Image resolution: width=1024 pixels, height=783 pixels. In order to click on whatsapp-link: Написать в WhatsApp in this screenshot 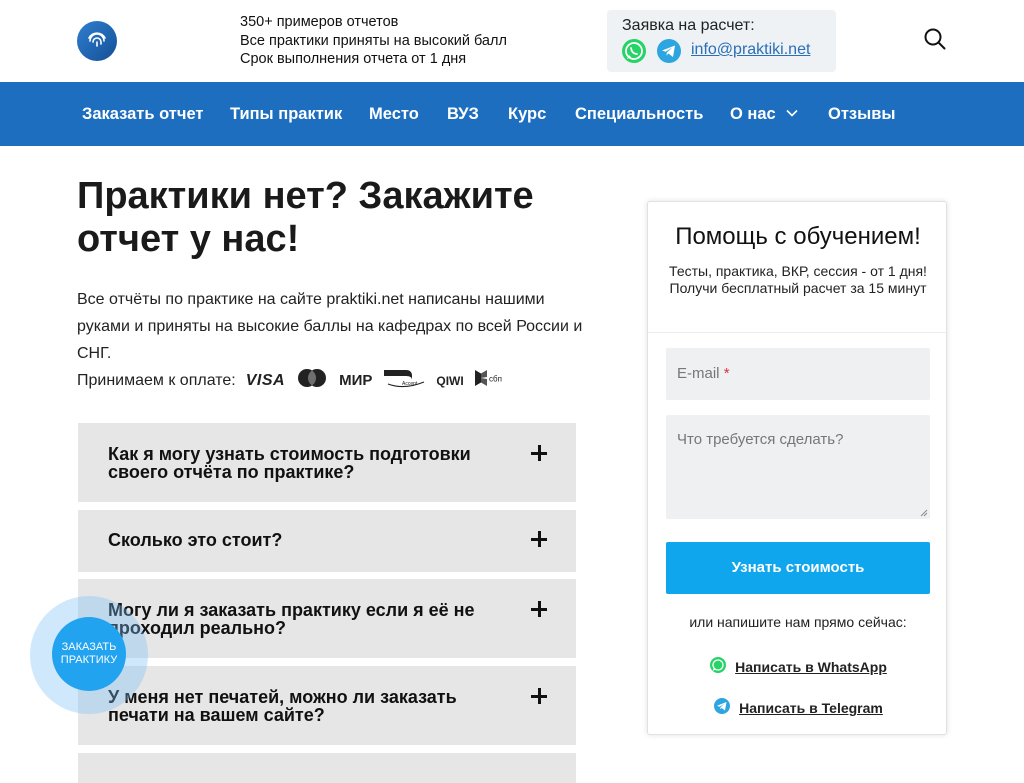, I will do `click(798, 667)`.